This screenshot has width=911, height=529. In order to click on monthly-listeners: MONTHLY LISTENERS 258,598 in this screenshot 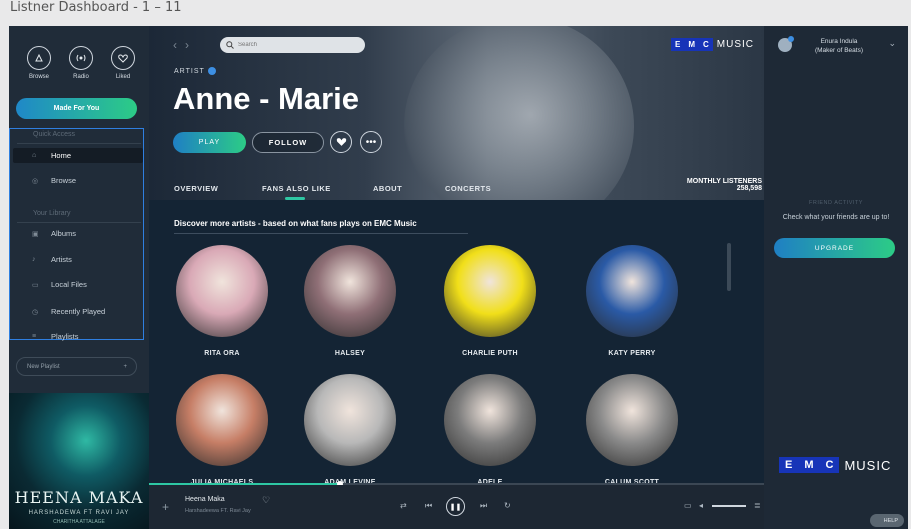, I will do `click(724, 185)`.